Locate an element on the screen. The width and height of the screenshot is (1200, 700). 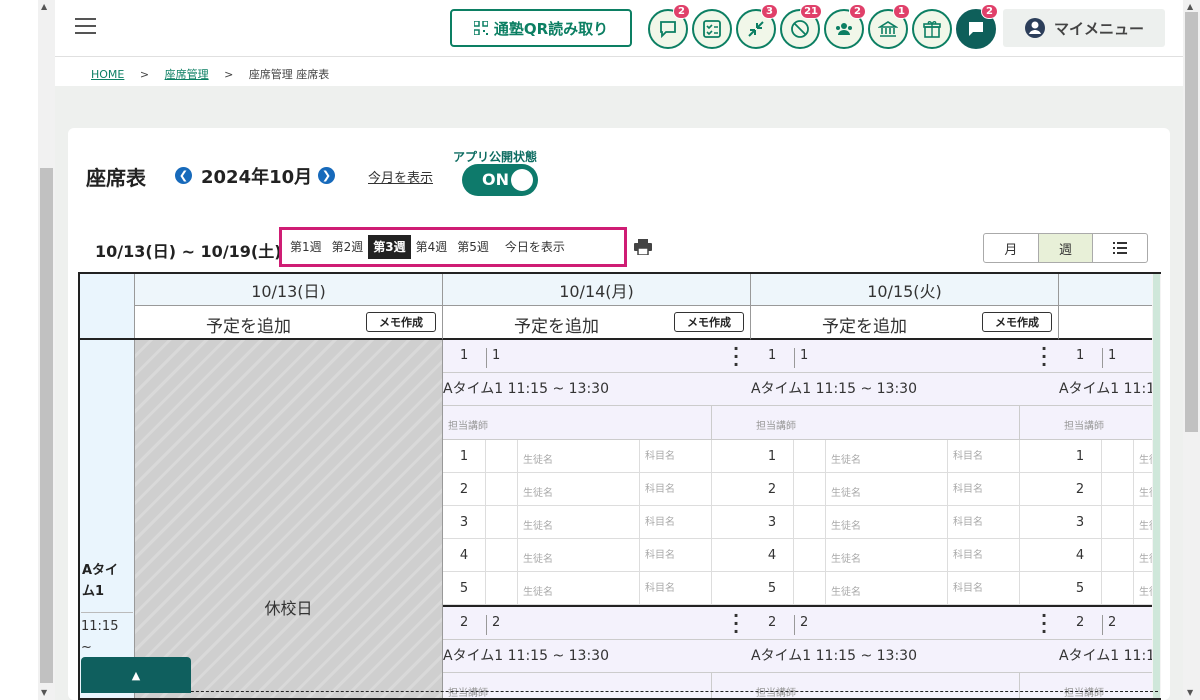
view-switcher: 月 週 is located at coordinates (1065, 248).